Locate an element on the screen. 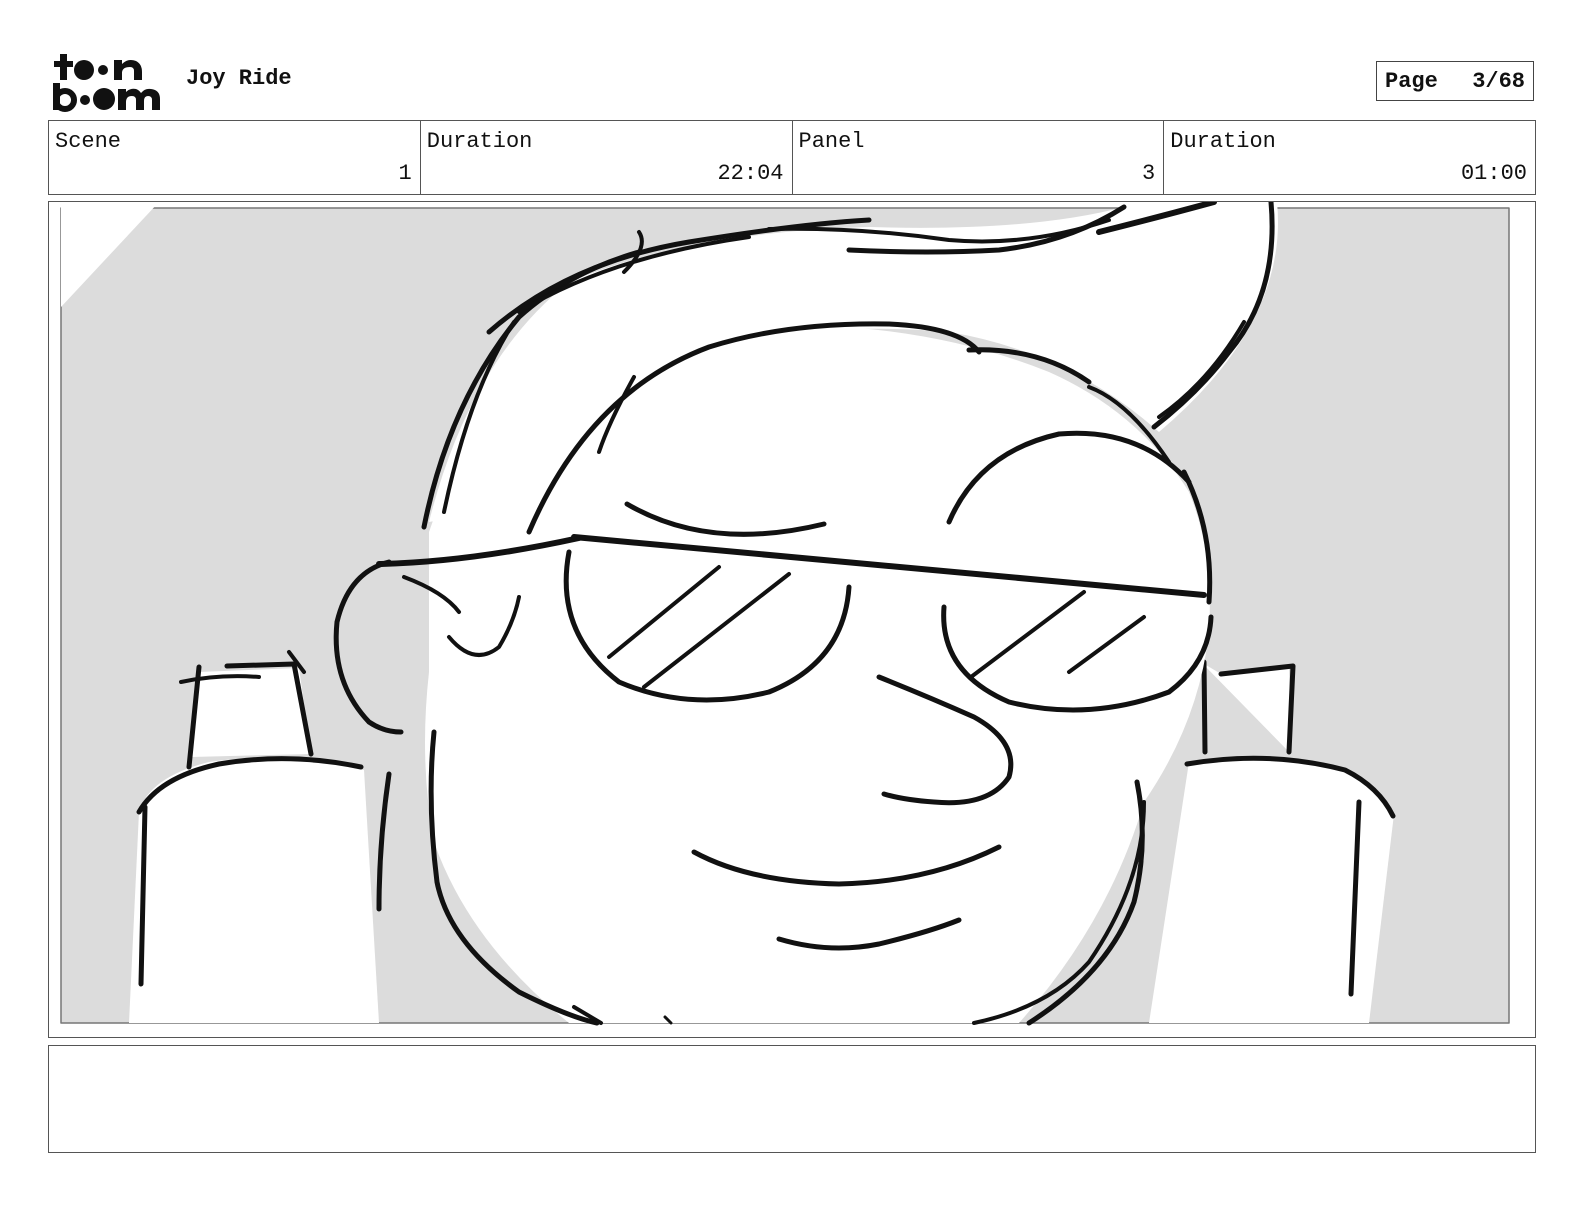 The image size is (1584, 1224). page-indicator: Page 3/68 is located at coordinates (1455, 81).